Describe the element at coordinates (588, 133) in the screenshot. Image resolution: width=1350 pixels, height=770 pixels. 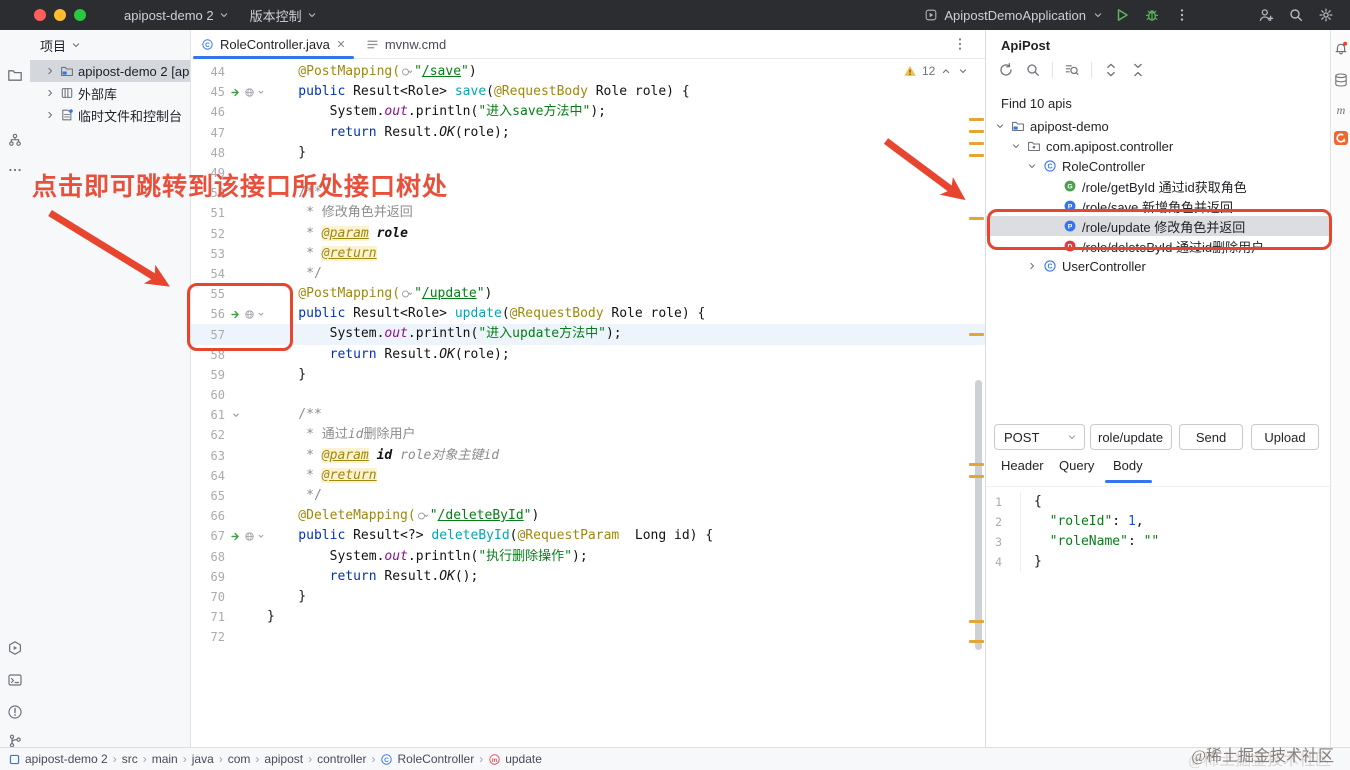
I see `code-line-47: 47 return Result.OK(role);` at that location.